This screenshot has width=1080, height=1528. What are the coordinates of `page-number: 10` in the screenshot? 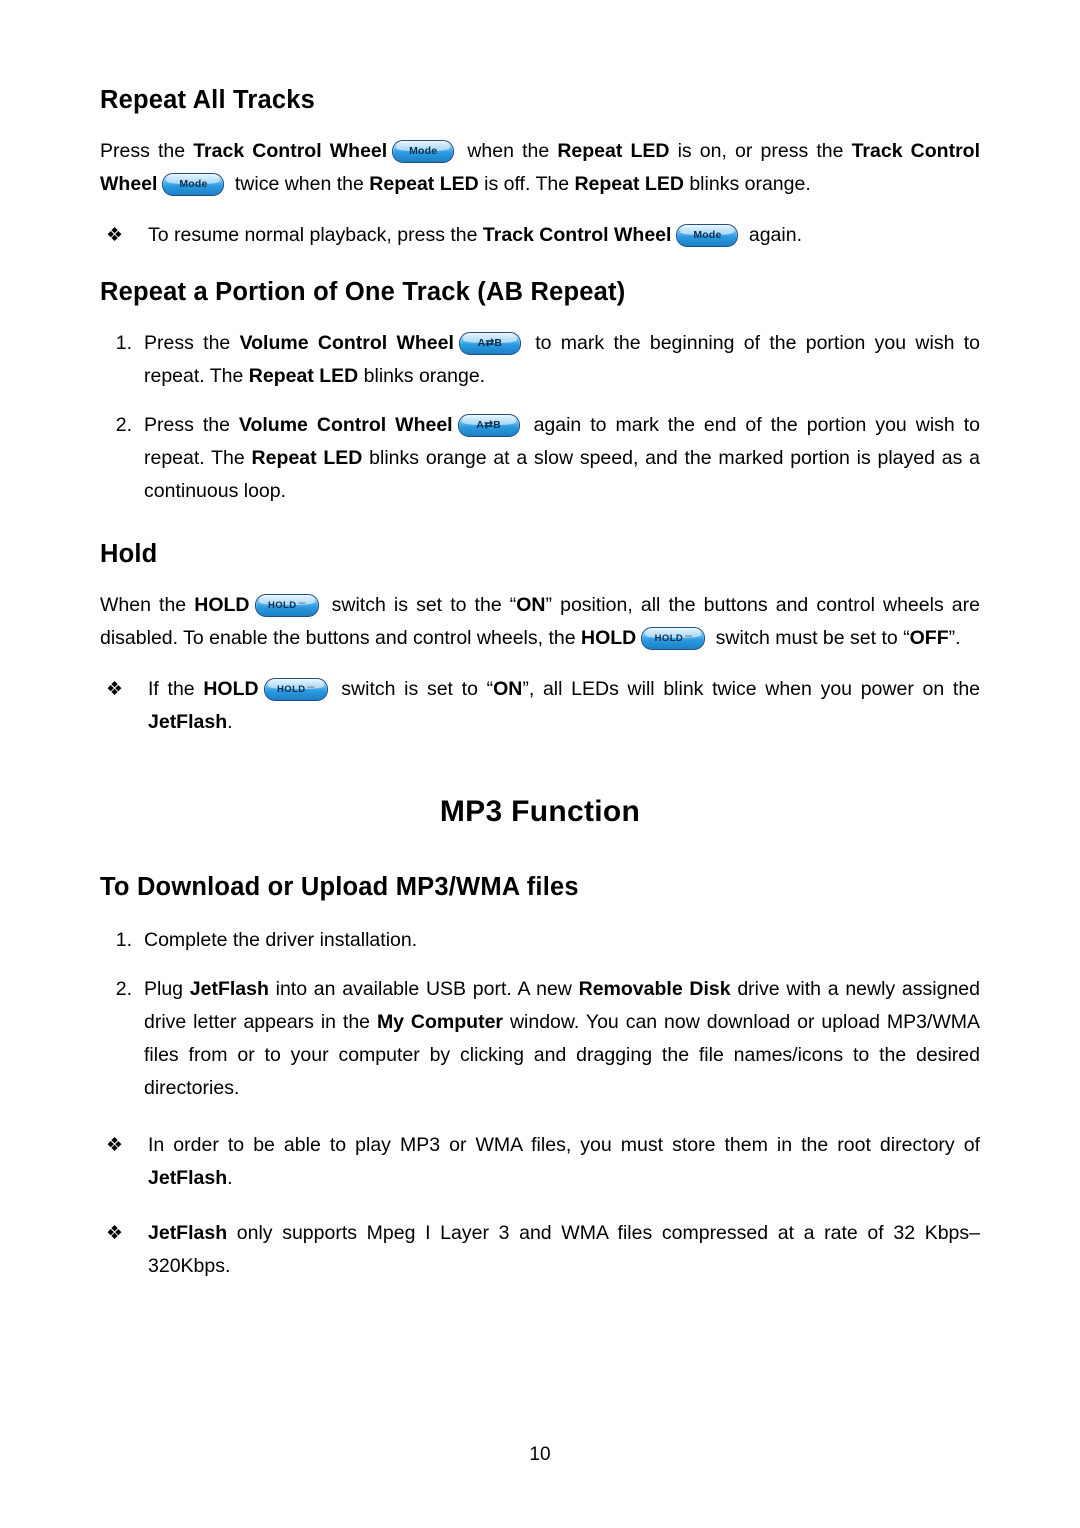 It's located at (540, 1454).